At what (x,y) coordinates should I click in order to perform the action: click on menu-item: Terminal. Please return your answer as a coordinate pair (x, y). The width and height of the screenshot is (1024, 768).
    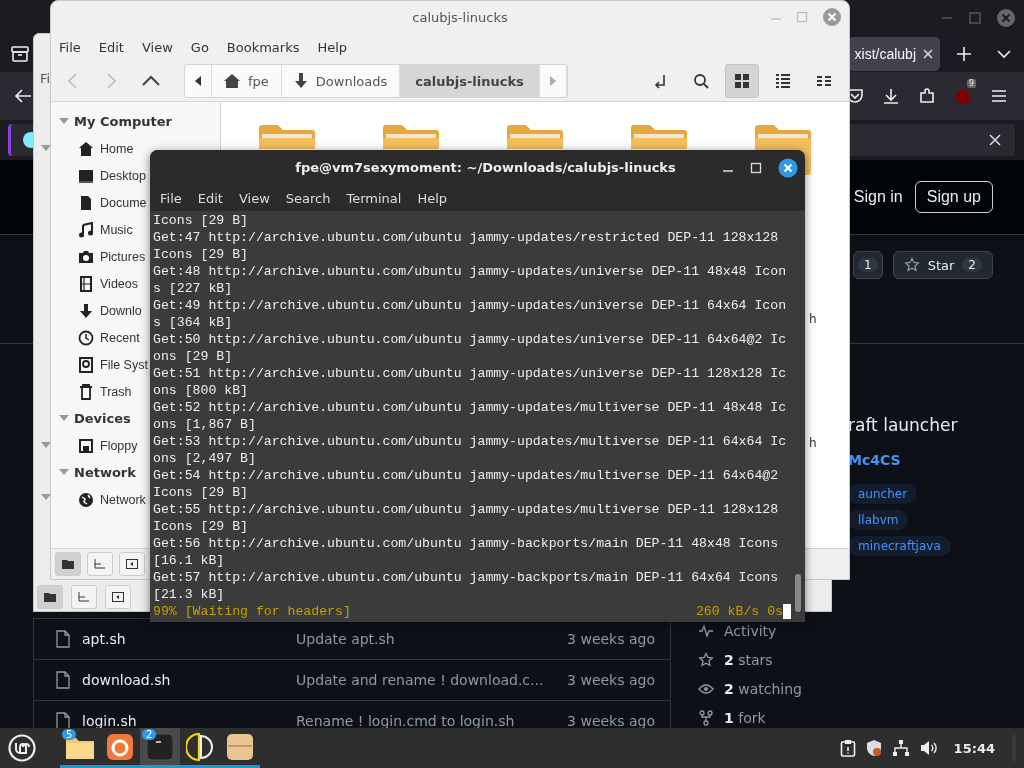
    Looking at the image, I should click on (374, 198).